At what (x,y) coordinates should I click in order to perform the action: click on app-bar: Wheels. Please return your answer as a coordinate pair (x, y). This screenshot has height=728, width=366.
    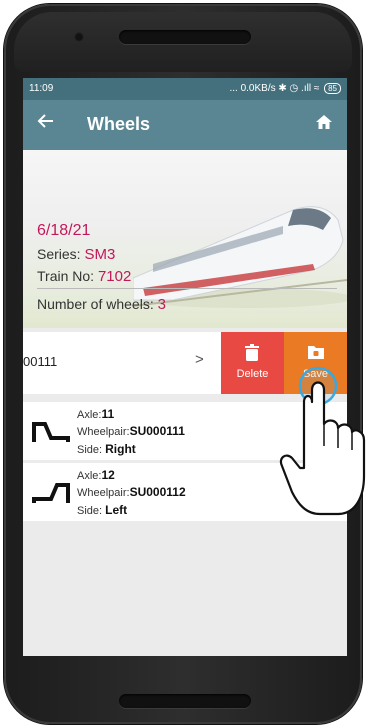
    Looking at the image, I should click on (185, 125).